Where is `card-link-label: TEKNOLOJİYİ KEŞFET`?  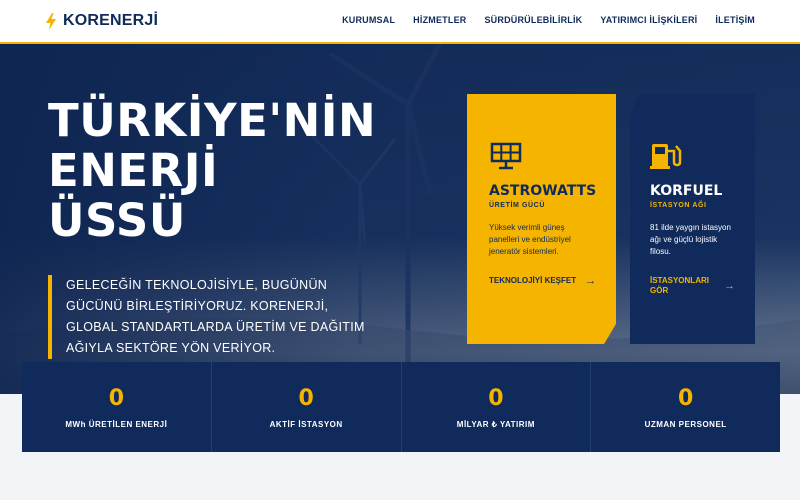 card-link-label: TEKNOLOJİYİ KEŞFET is located at coordinates (533, 280).